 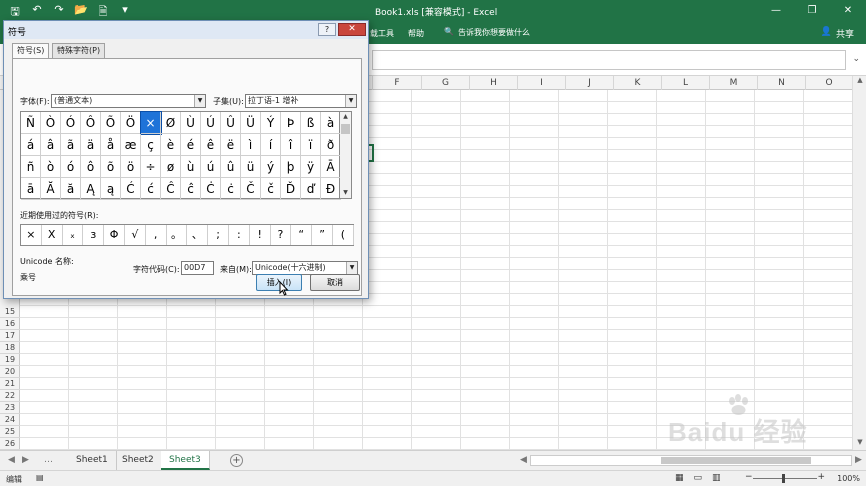 What do you see at coordinates (31, 51) in the screenshot?
I see `tab-symbols: 符号(S)` at bounding box center [31, 51].